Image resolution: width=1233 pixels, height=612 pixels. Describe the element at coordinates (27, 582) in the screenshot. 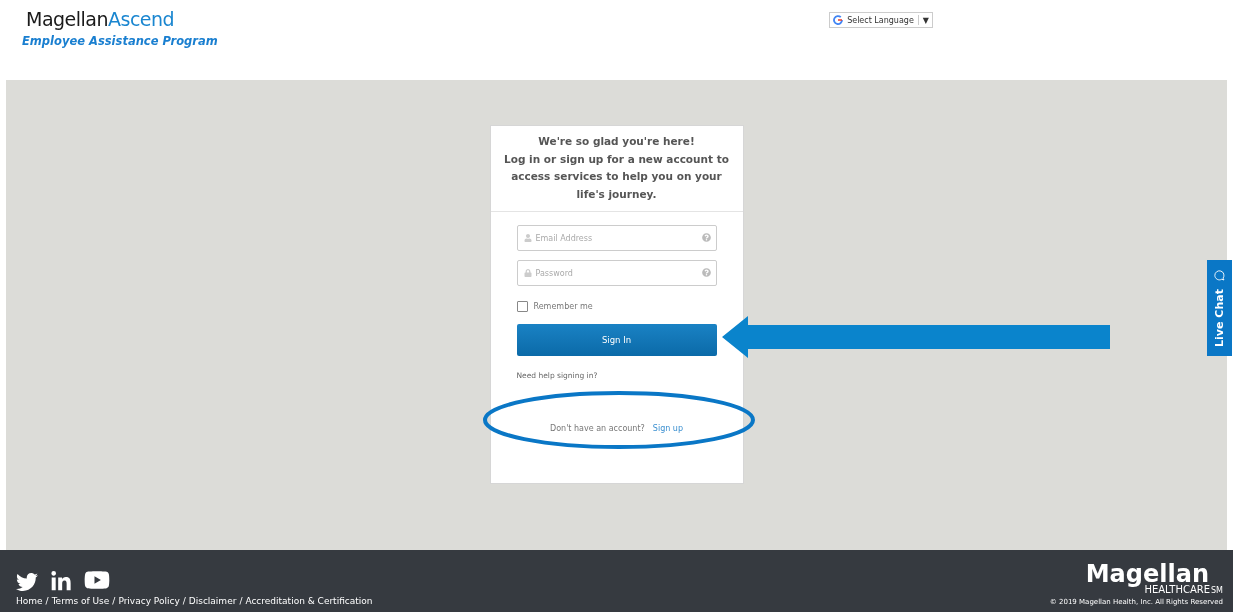

I see `bird-icon` at that location.